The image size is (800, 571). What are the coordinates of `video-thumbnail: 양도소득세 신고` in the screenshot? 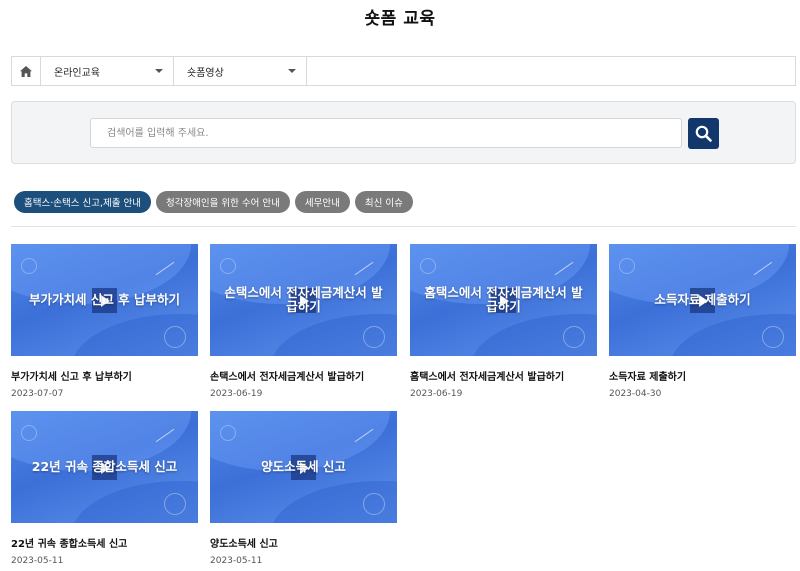 It's located at (303, 467).